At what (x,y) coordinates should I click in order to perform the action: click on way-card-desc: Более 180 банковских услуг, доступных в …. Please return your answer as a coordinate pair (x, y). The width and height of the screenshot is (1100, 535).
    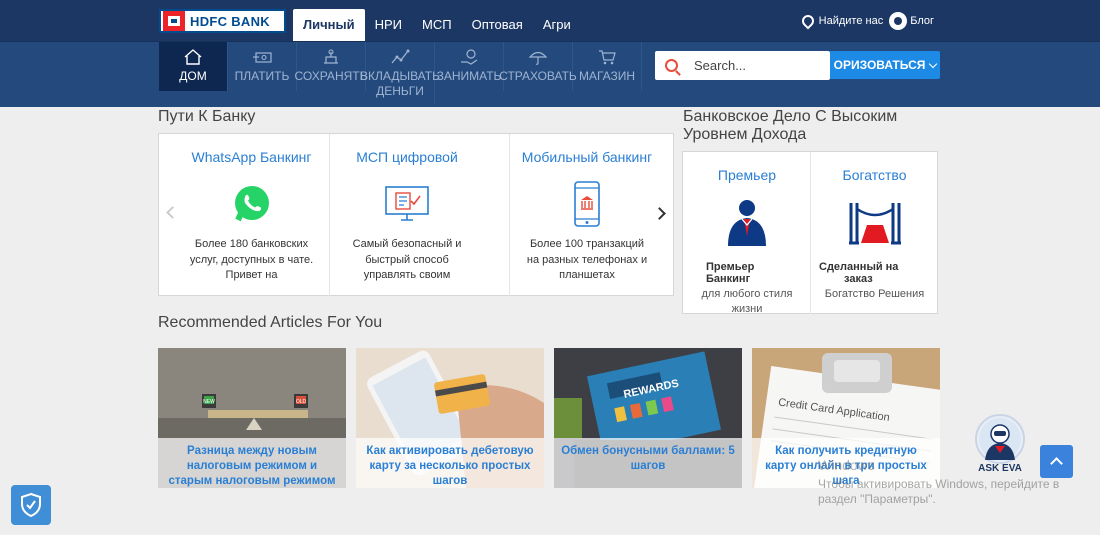
    Looking at the image, I should click on (251, 259).